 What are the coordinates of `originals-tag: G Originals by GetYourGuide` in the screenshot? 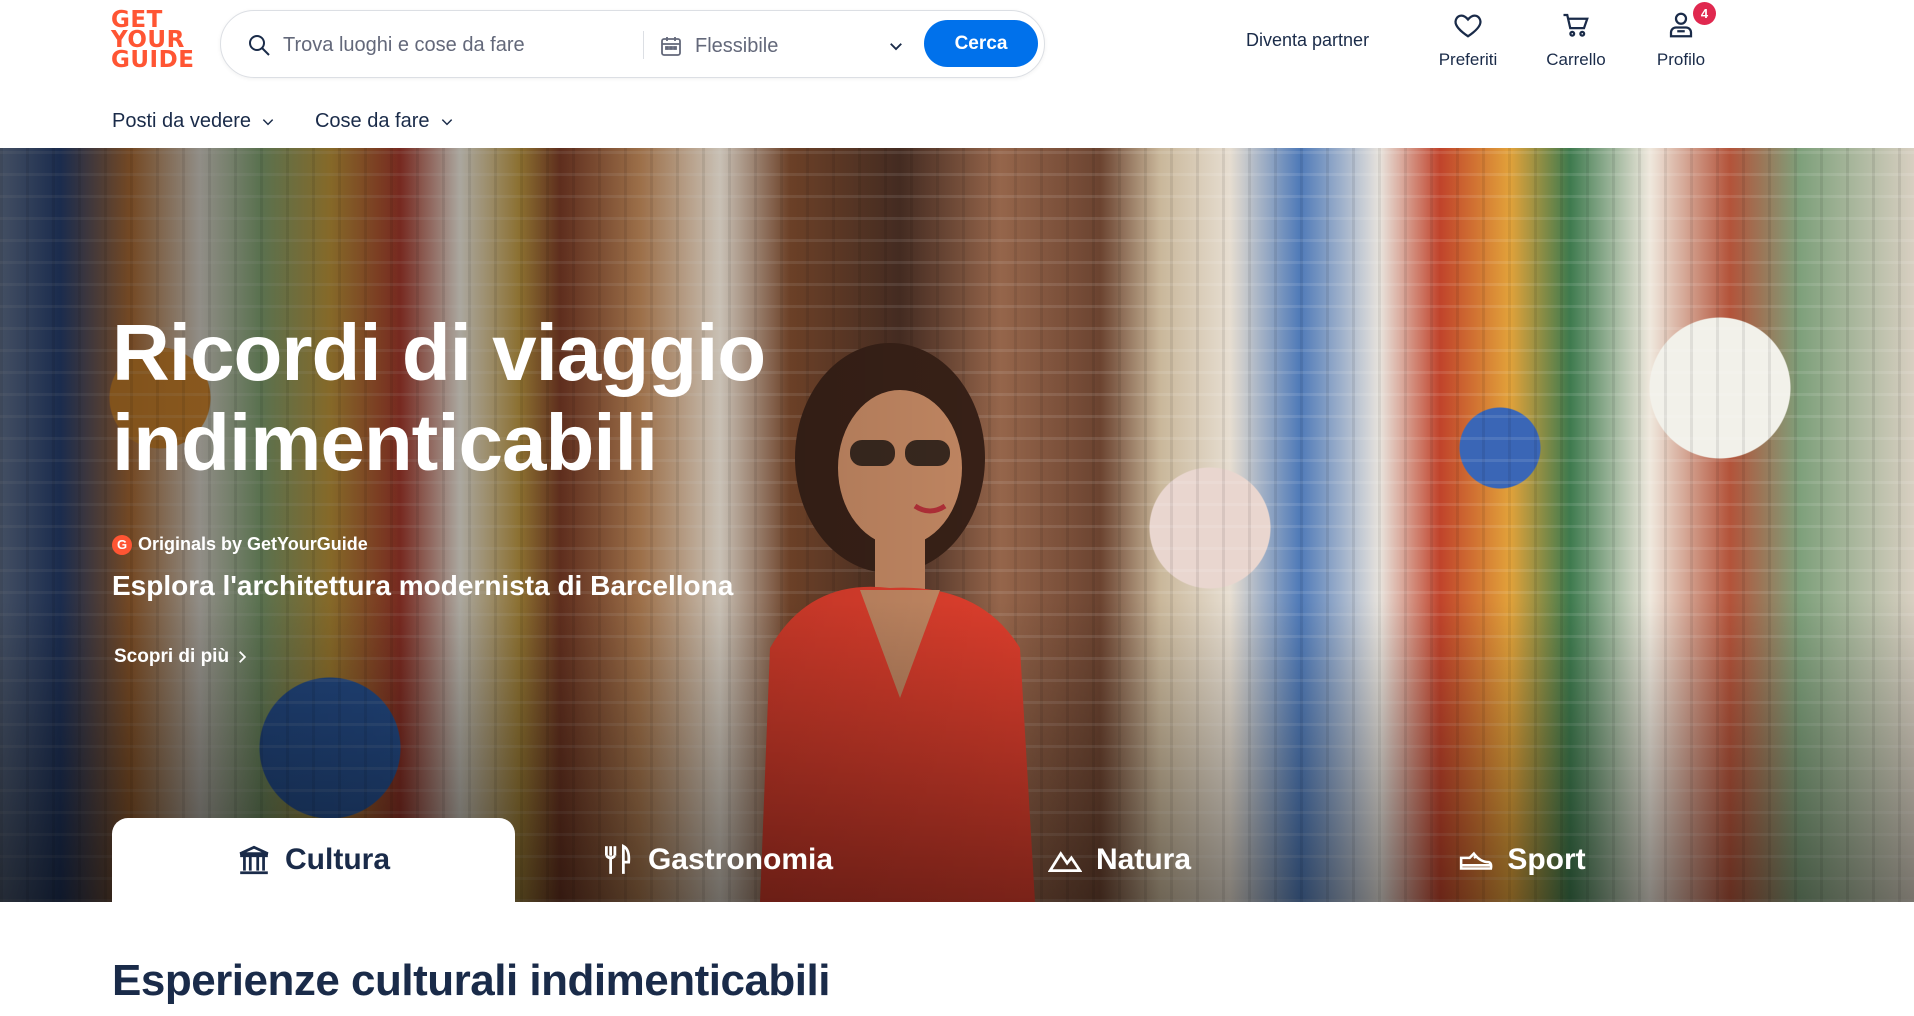 It's located at (240, 544).